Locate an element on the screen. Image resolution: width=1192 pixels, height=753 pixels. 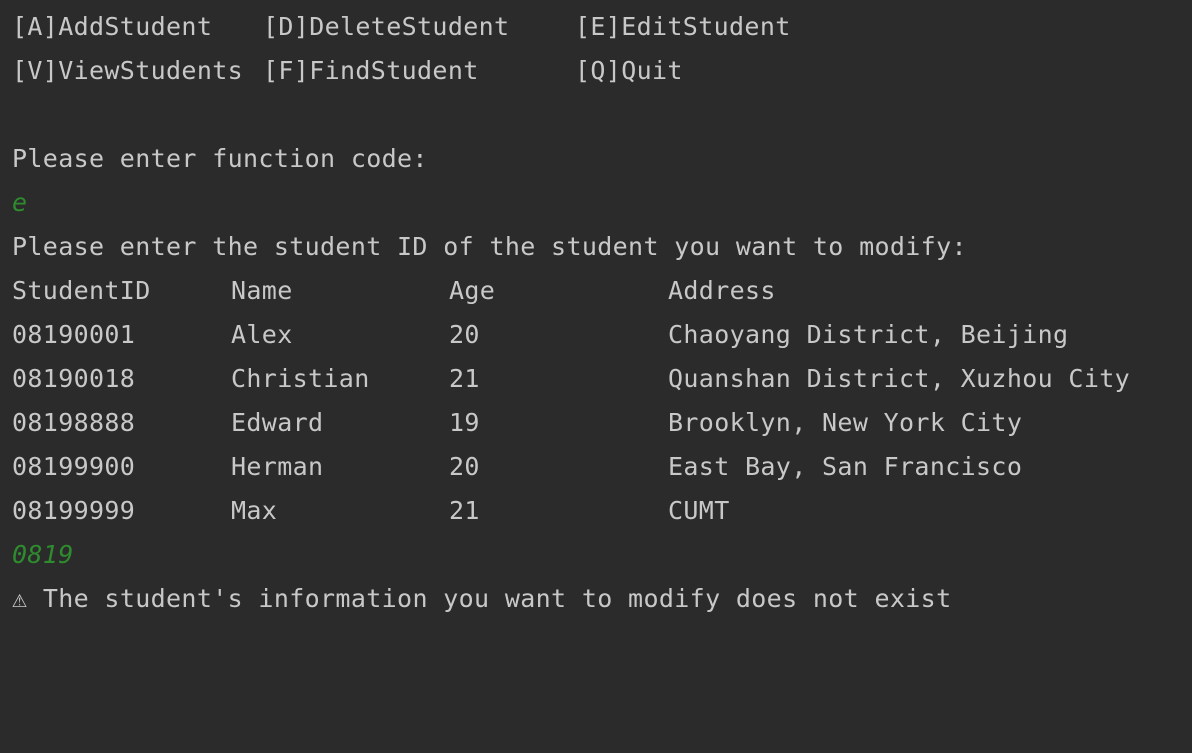
cell-address: CUMT is located at coordinates (699, 510).